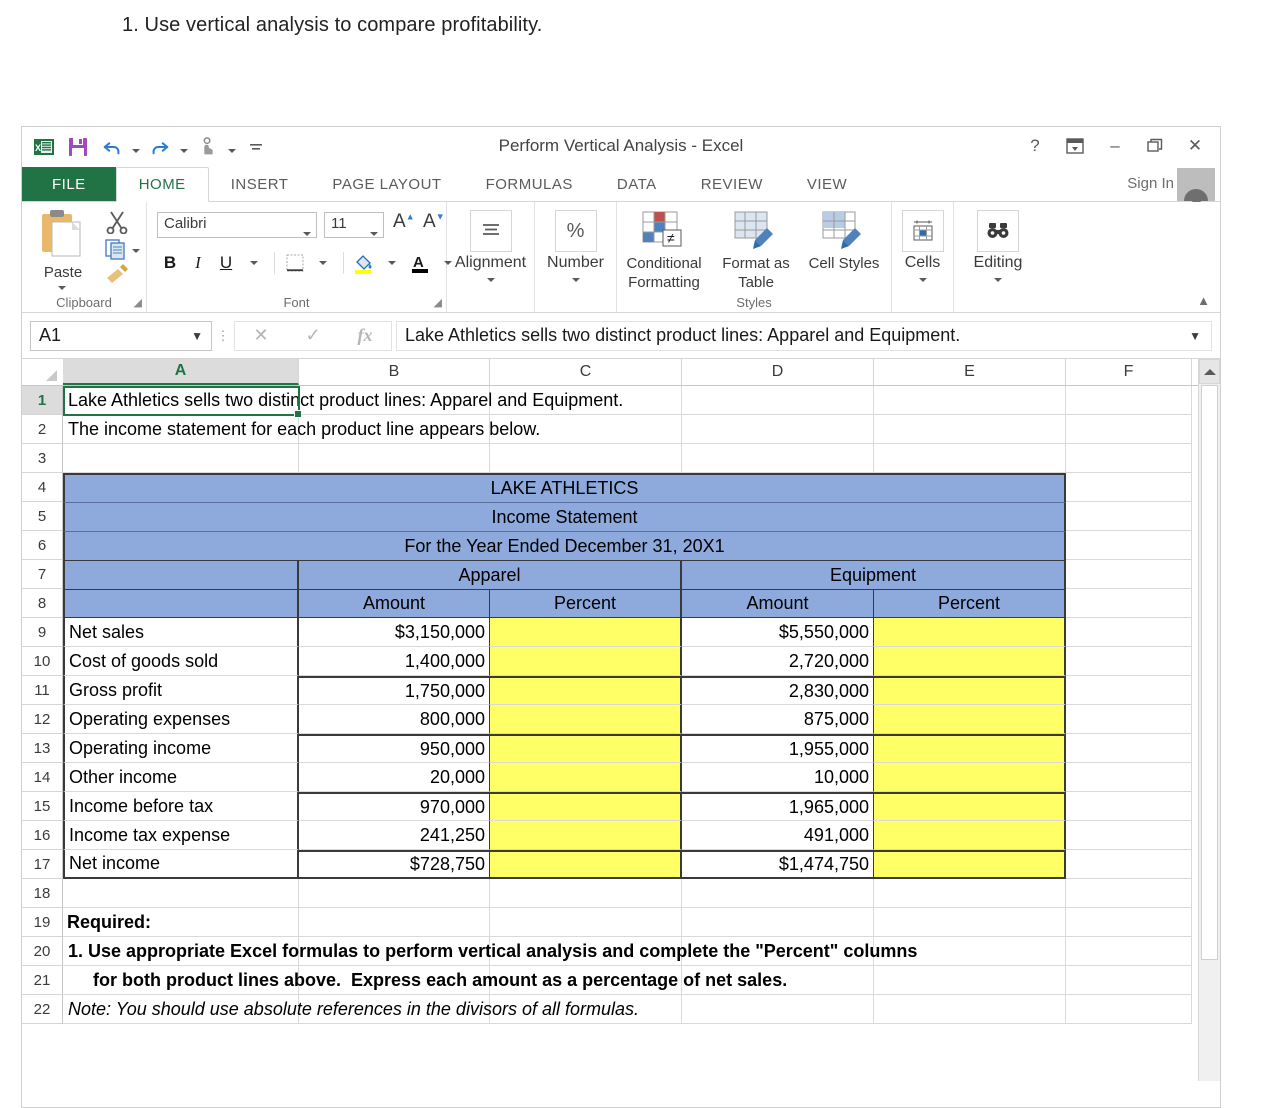  What do you see at coordinates (181, 429) in the screenshot?
I see `cell-a2` at bounding box center [181, 429].